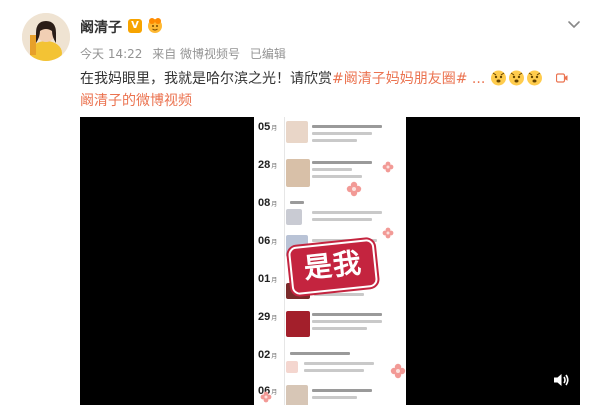 The image size is (600, 409). I want to click on avatar-image, so click(46, 37).